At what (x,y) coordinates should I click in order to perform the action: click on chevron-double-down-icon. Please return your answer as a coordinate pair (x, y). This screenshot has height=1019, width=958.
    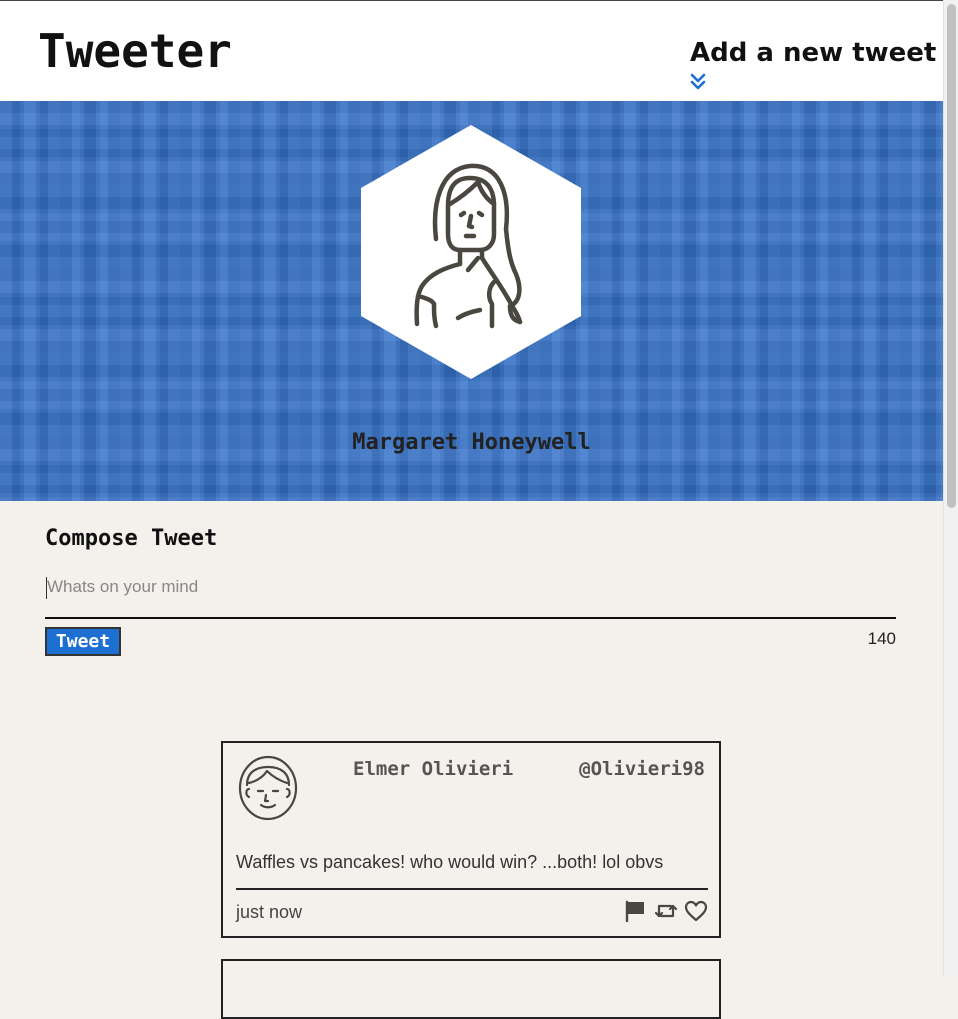
    Looking at the image, I should click on (698, 82).